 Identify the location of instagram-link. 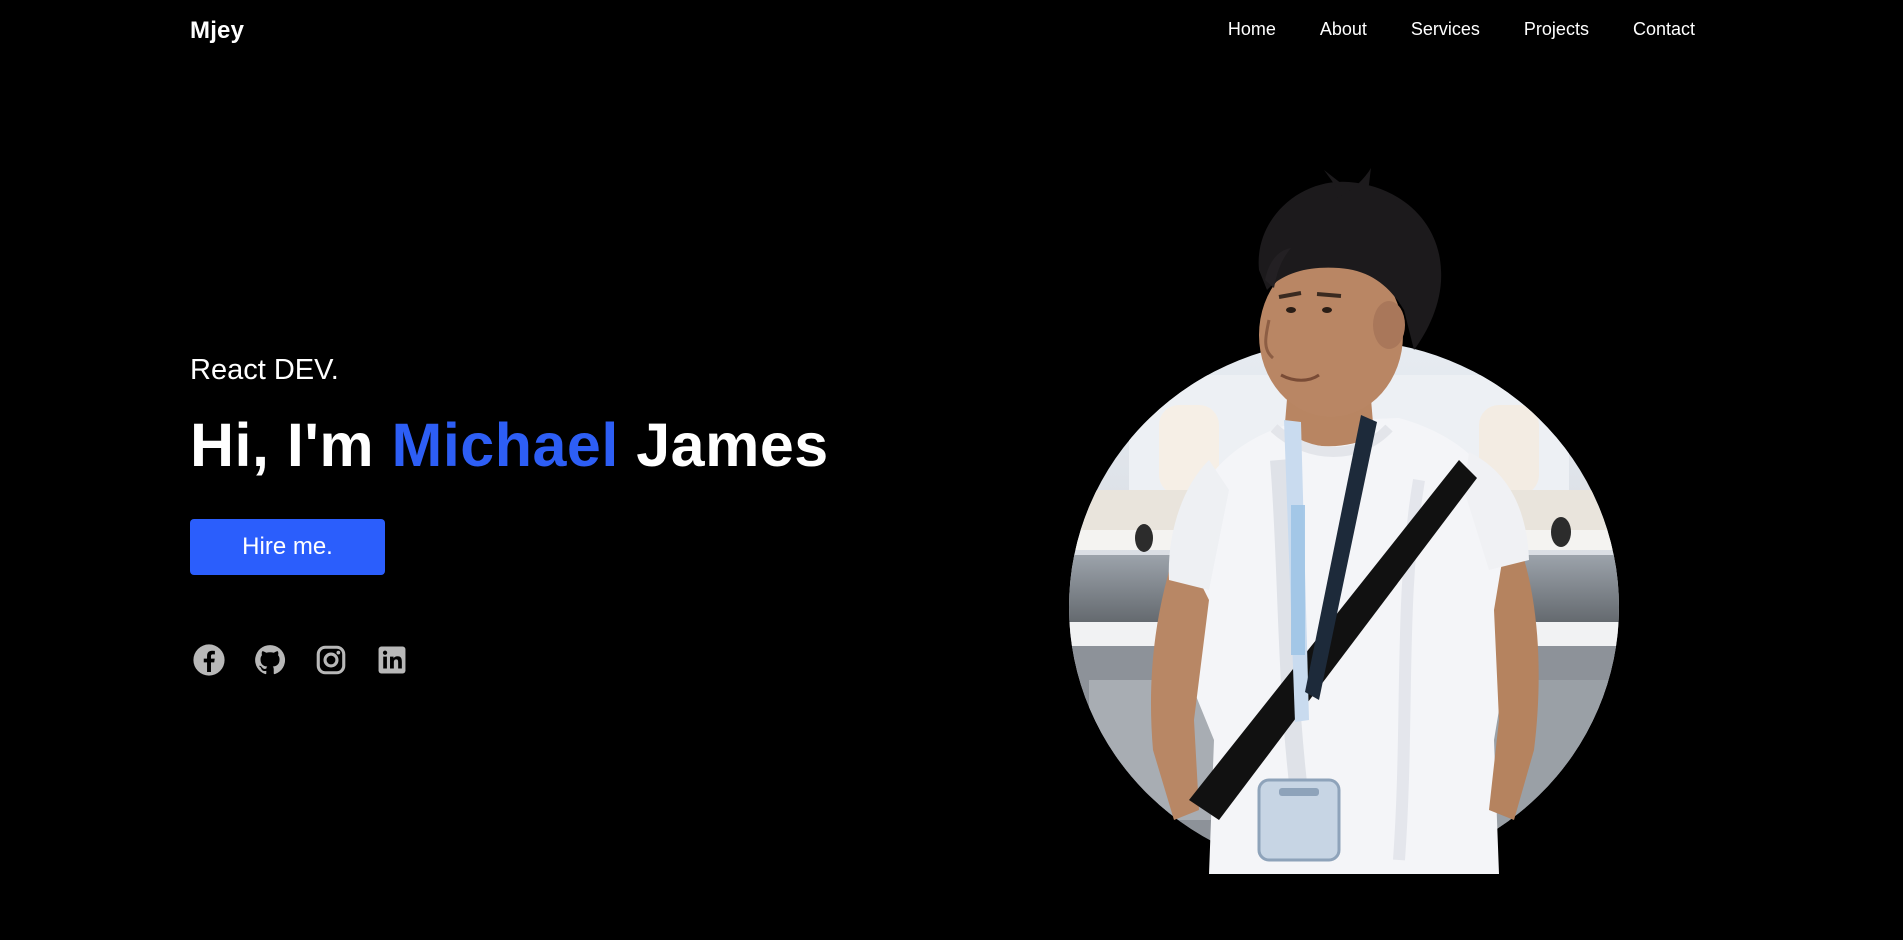
(331, 662).